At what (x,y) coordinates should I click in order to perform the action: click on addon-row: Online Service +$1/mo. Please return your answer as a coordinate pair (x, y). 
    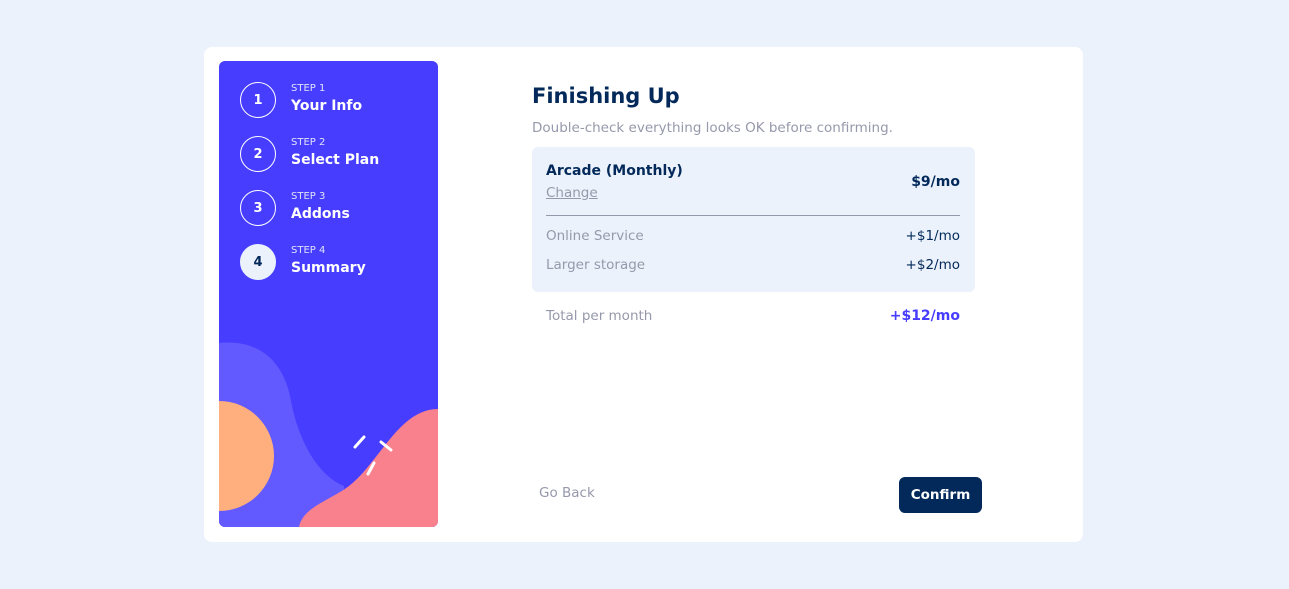
    Looking at the image, I should click on (753, 238).